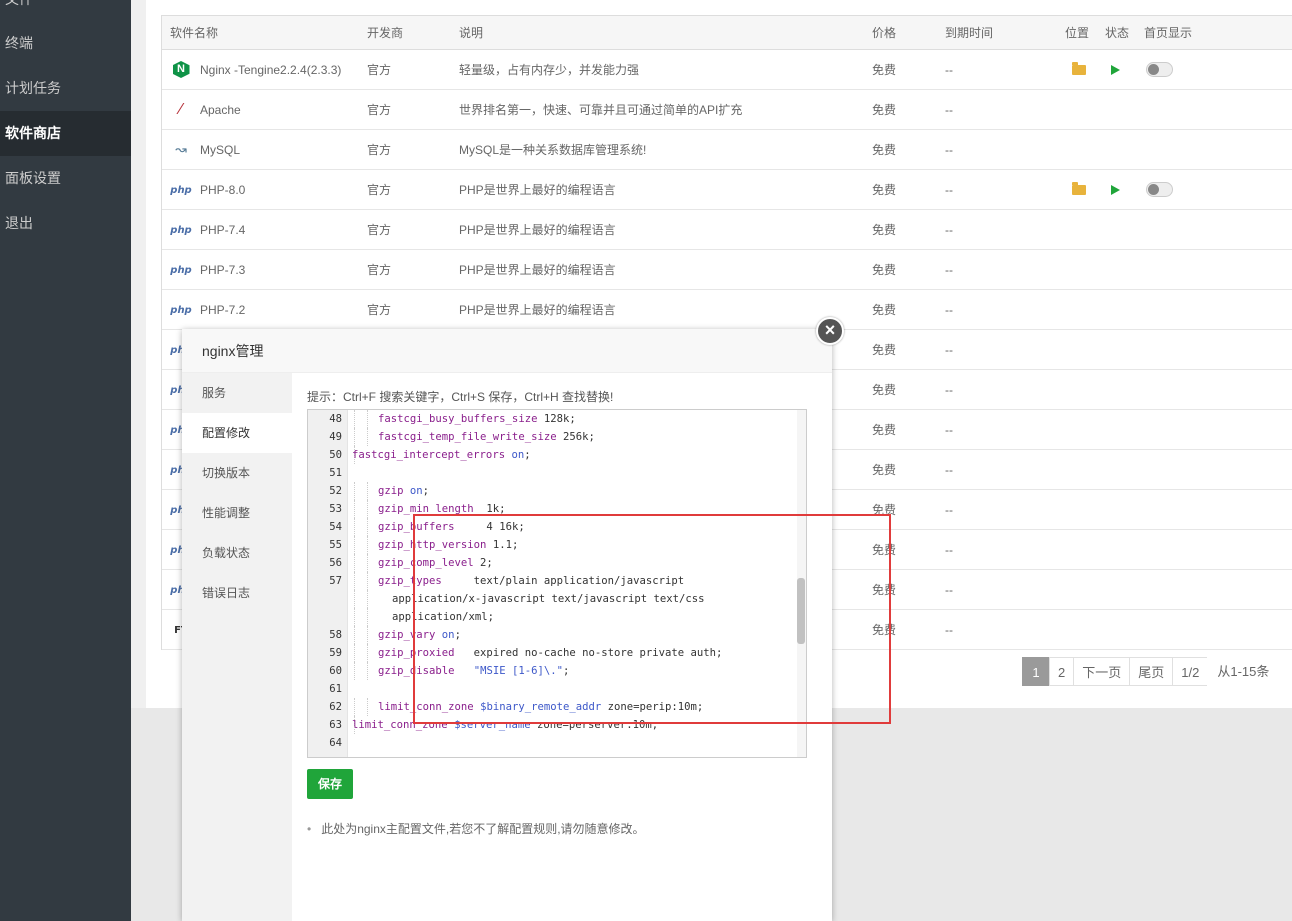 The image size is (1292, 921). Describe the element at coordinates (416, 671) in the screenshot. I see `code-token: gzip_disable` at that location.